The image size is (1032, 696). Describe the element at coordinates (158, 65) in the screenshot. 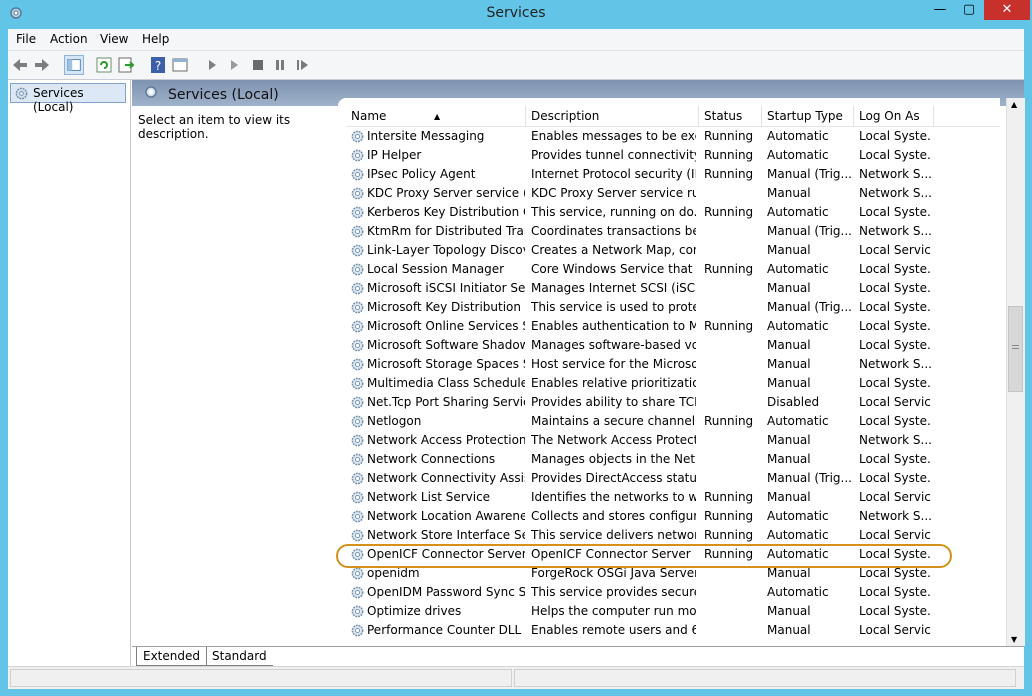

I see `help-icon: ?` at that location.